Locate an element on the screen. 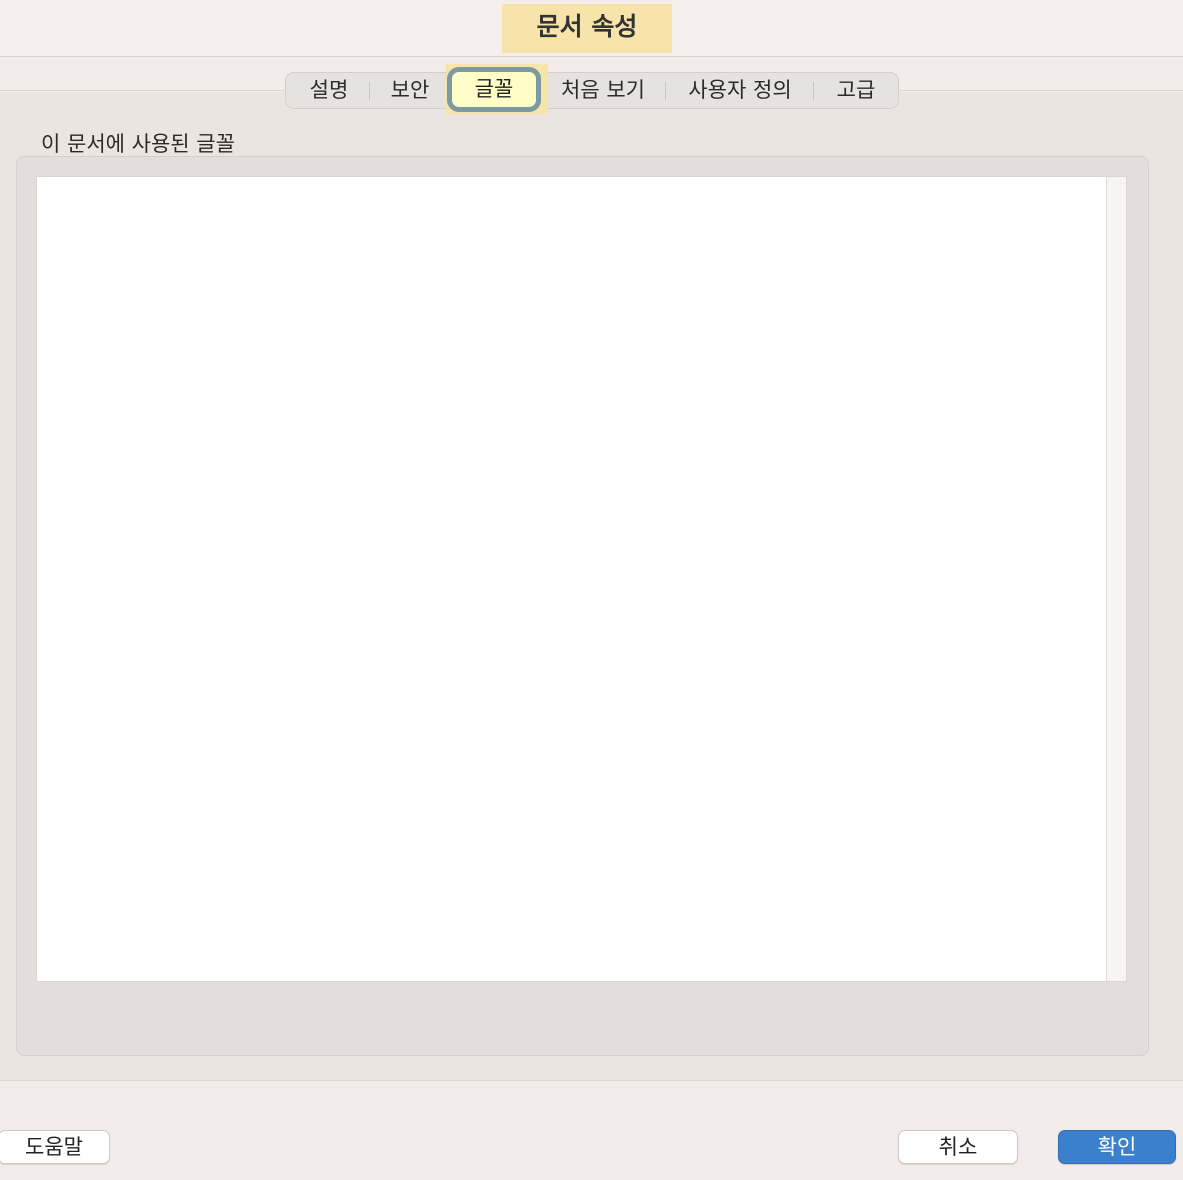 The image size is (1183, 1180). tab-initial-view: 처음 보기 is located at coordinates (603, 90).